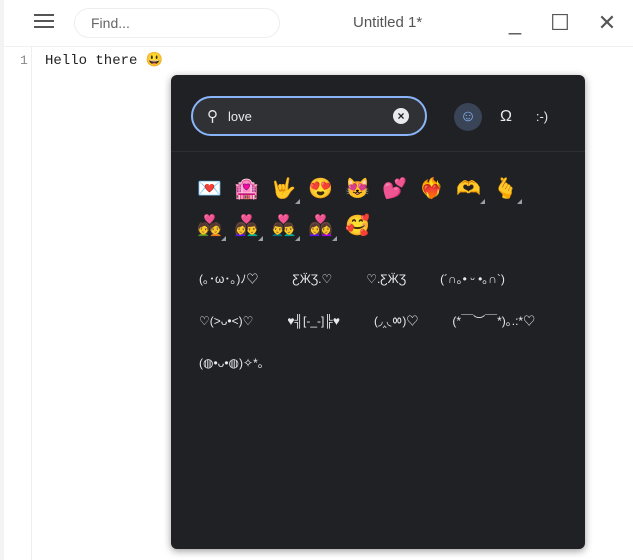 The height and width of the screenshot is (560, 633). What do you see at coordinates (506, 117) in the screenshot?
I see `category-symbols-tab: Ω` at bounding box center [506, 117].